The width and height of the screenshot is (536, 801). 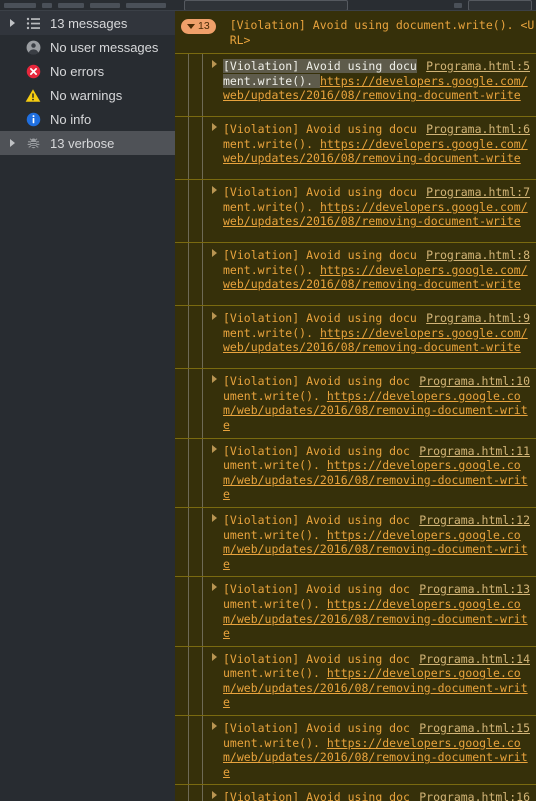 I want to click on message-source-link: Programa.html:12, so click(x=474, y=520).